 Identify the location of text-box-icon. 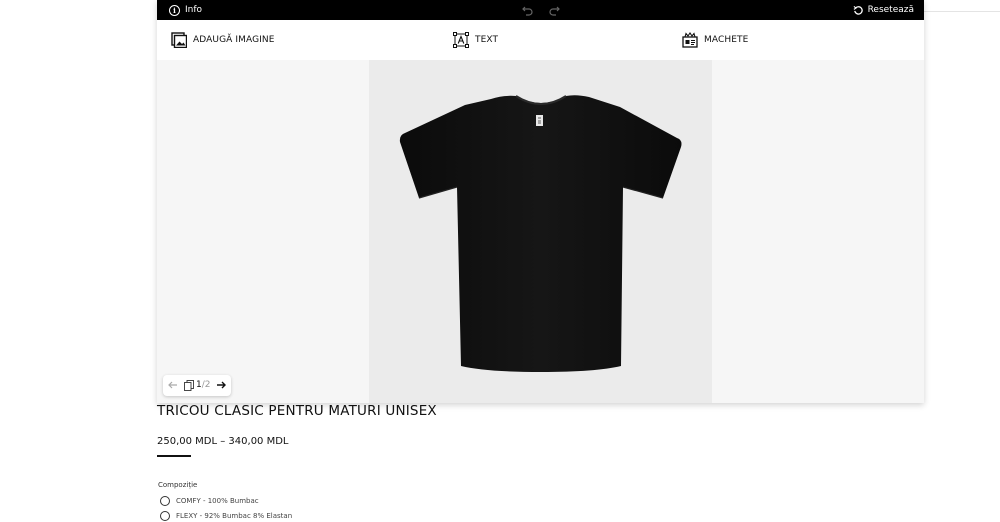
(461, 40).